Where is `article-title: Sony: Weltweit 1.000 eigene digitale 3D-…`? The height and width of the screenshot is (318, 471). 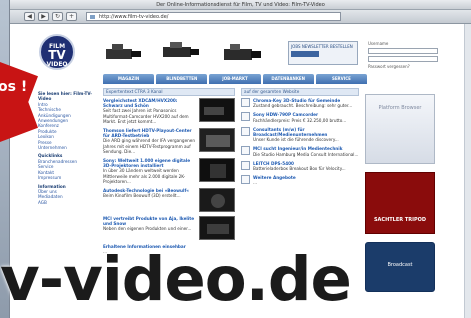 article-title: Sony: Weltweit 1.000 eigene digitale 3D-… is located at coordinates (149, 163).